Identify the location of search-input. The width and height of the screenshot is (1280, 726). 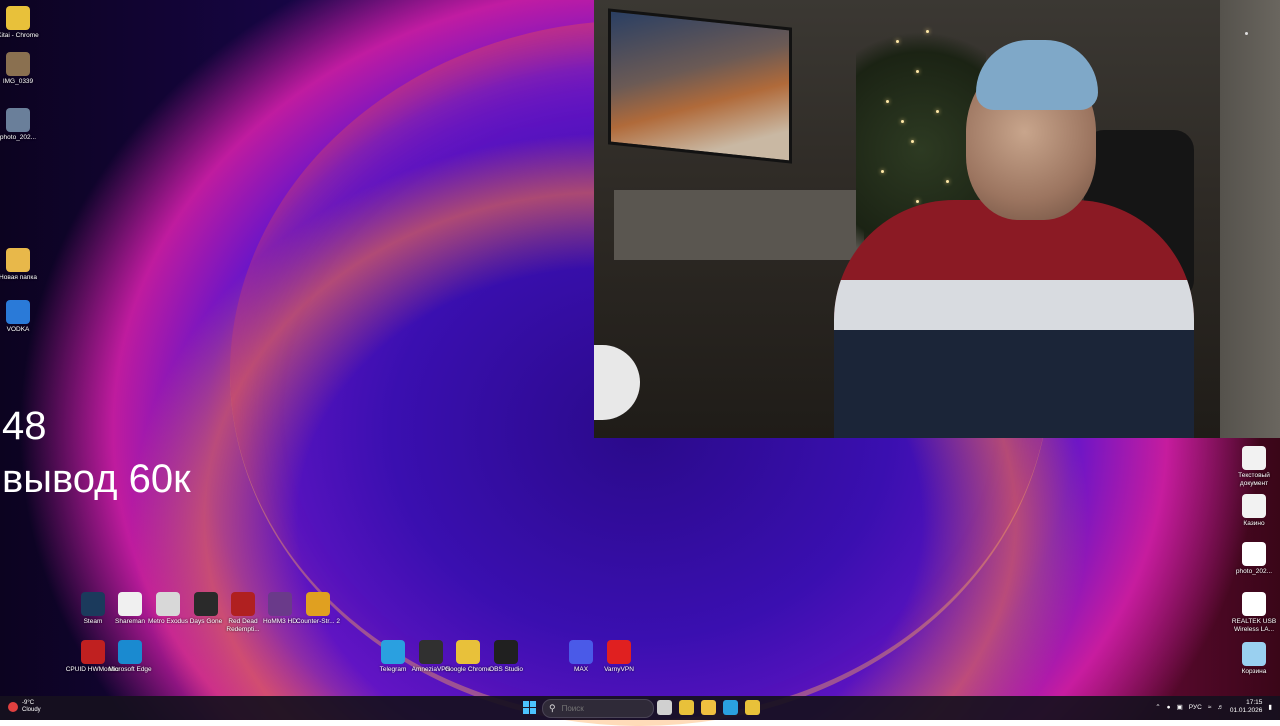
(601, 708).